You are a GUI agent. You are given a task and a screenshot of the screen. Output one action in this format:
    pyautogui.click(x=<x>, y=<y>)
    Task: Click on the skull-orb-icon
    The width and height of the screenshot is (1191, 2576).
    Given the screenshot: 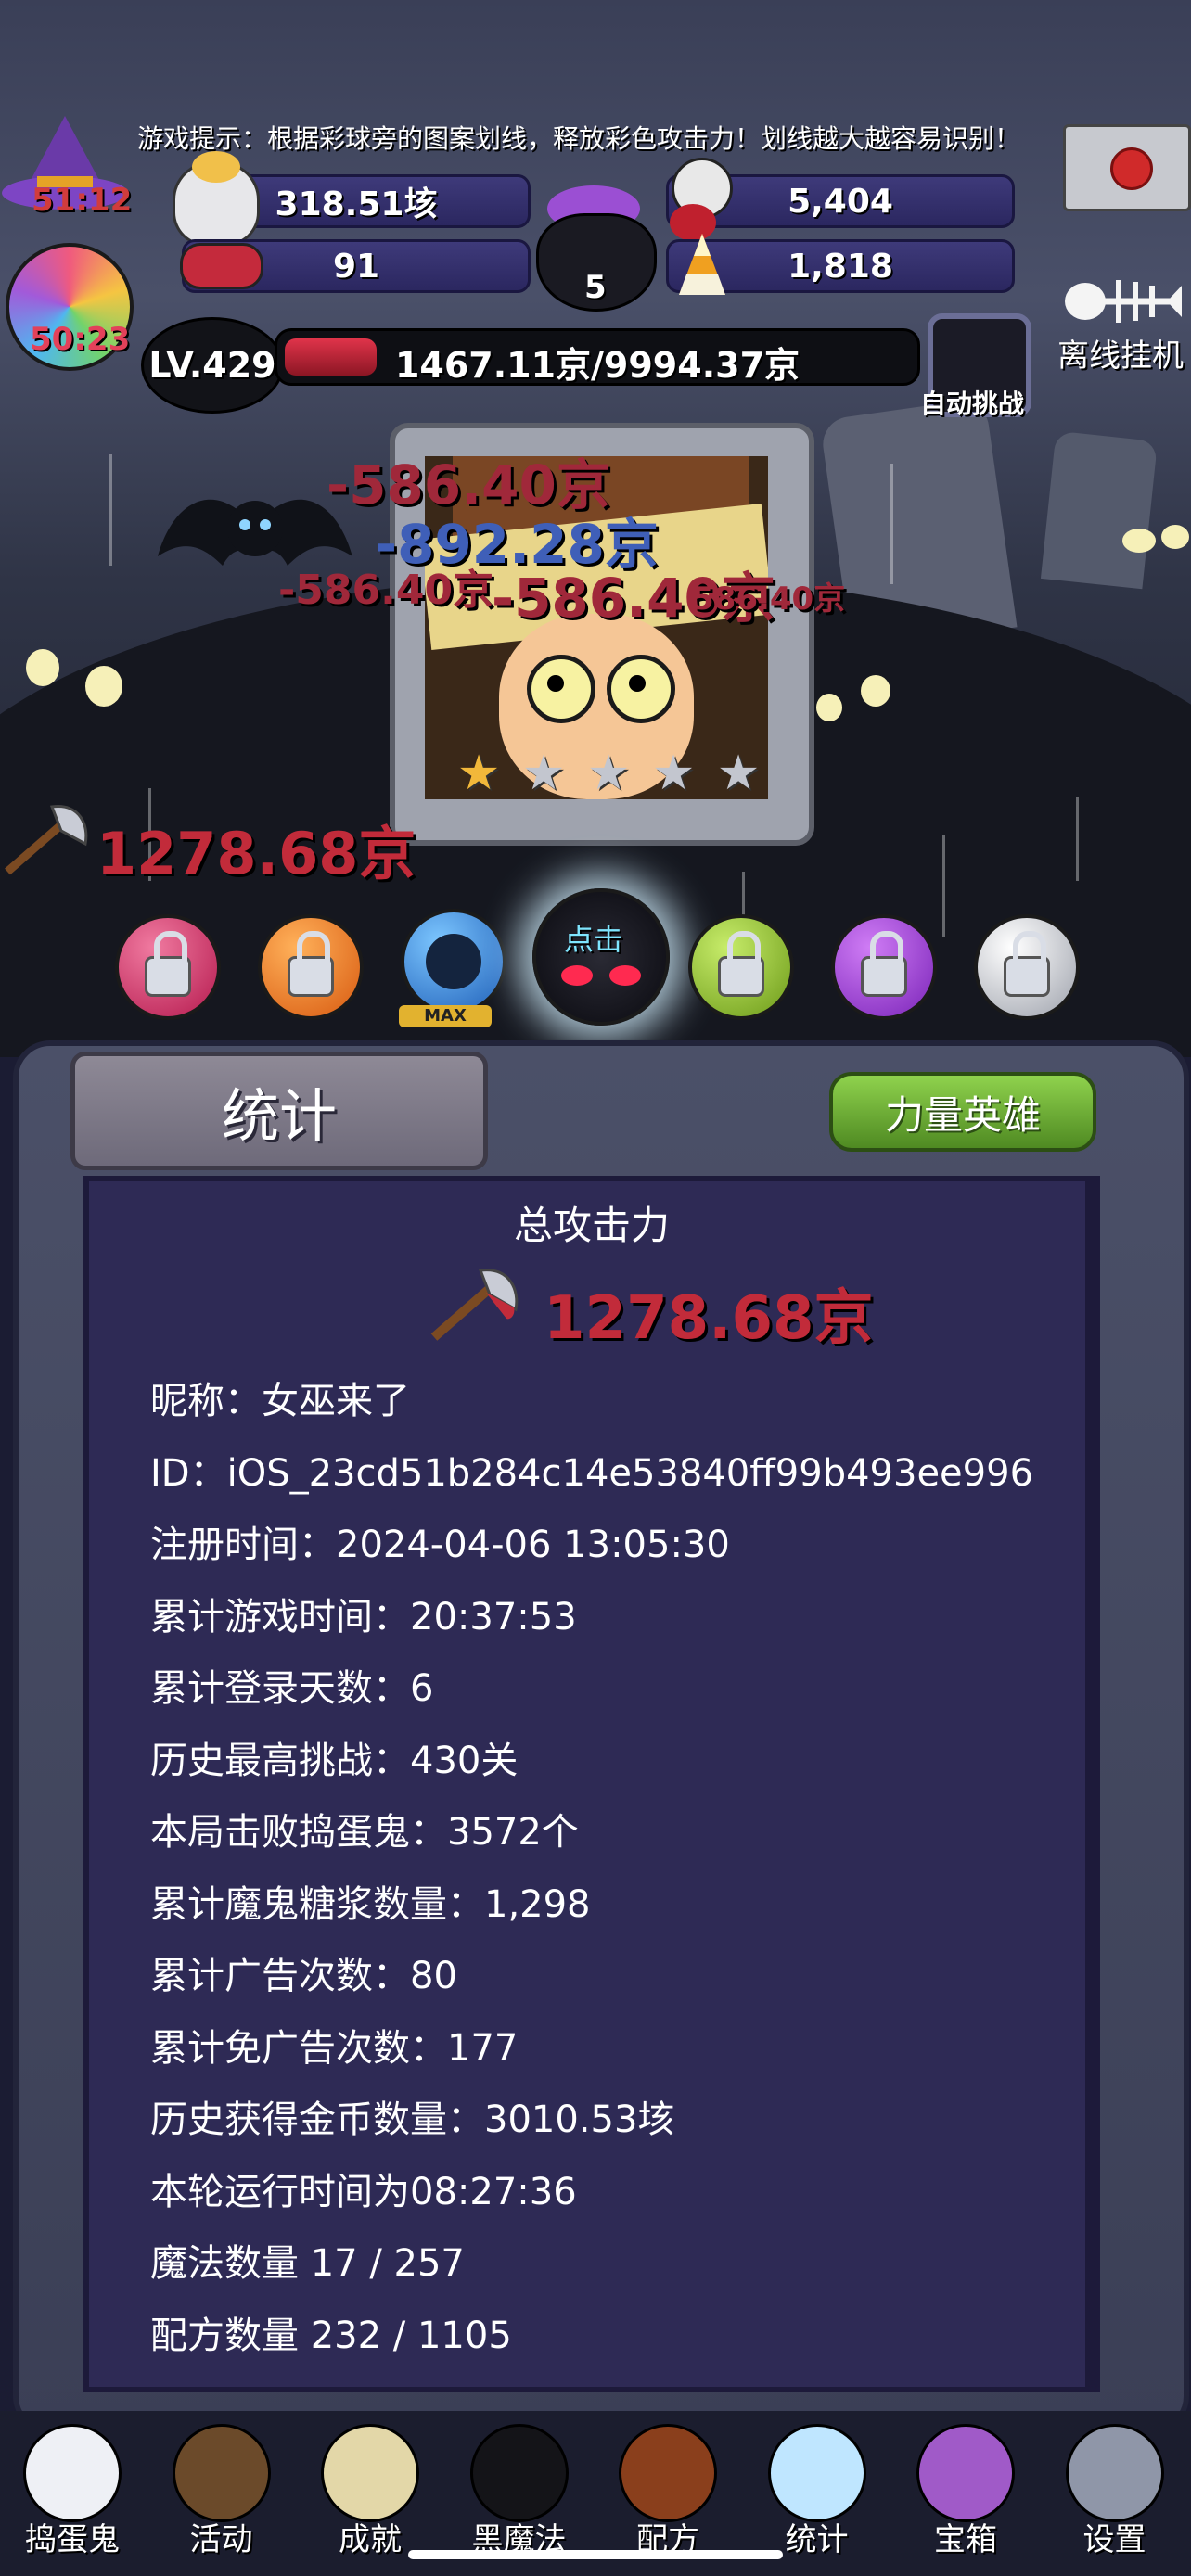 What is the action you would take?
    pyautogui.click(x=453, y=962)
    